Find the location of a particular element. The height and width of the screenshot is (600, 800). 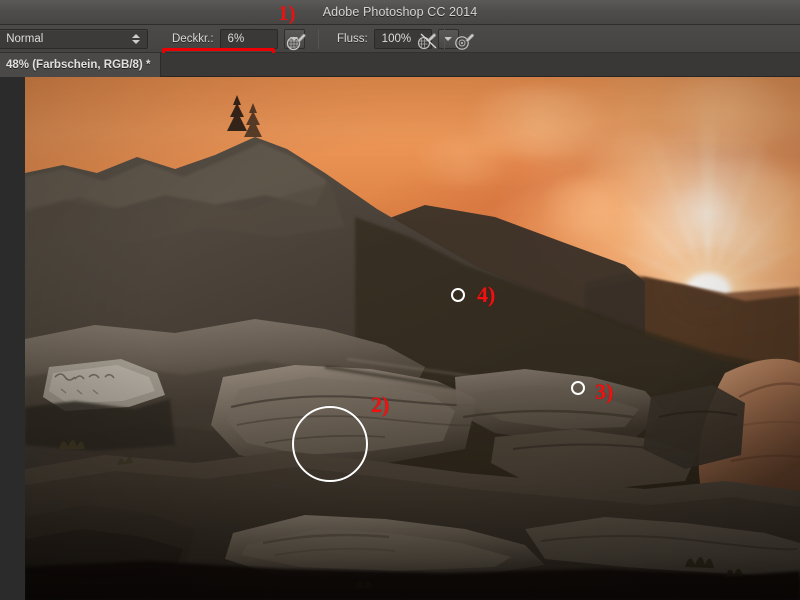

pressure-opacity-toggle-button is located at coordinates (428, 41).